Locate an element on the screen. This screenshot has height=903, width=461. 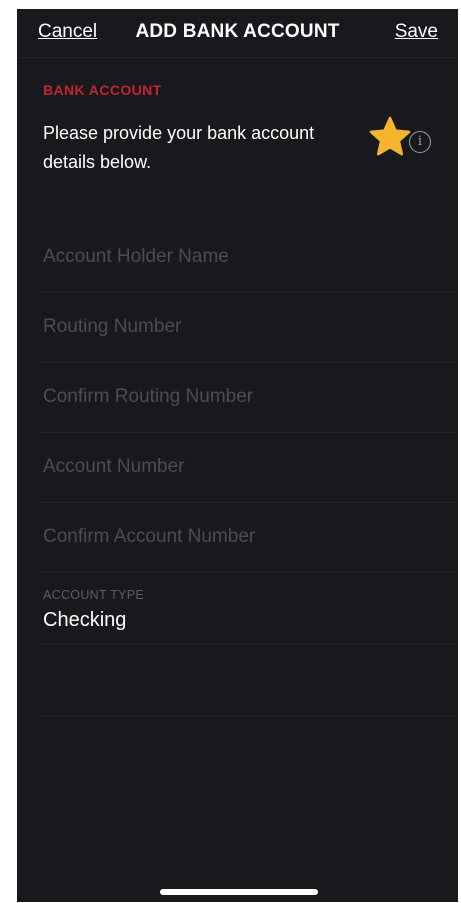
account-holder-name-input is located at coordinates (243, 257).